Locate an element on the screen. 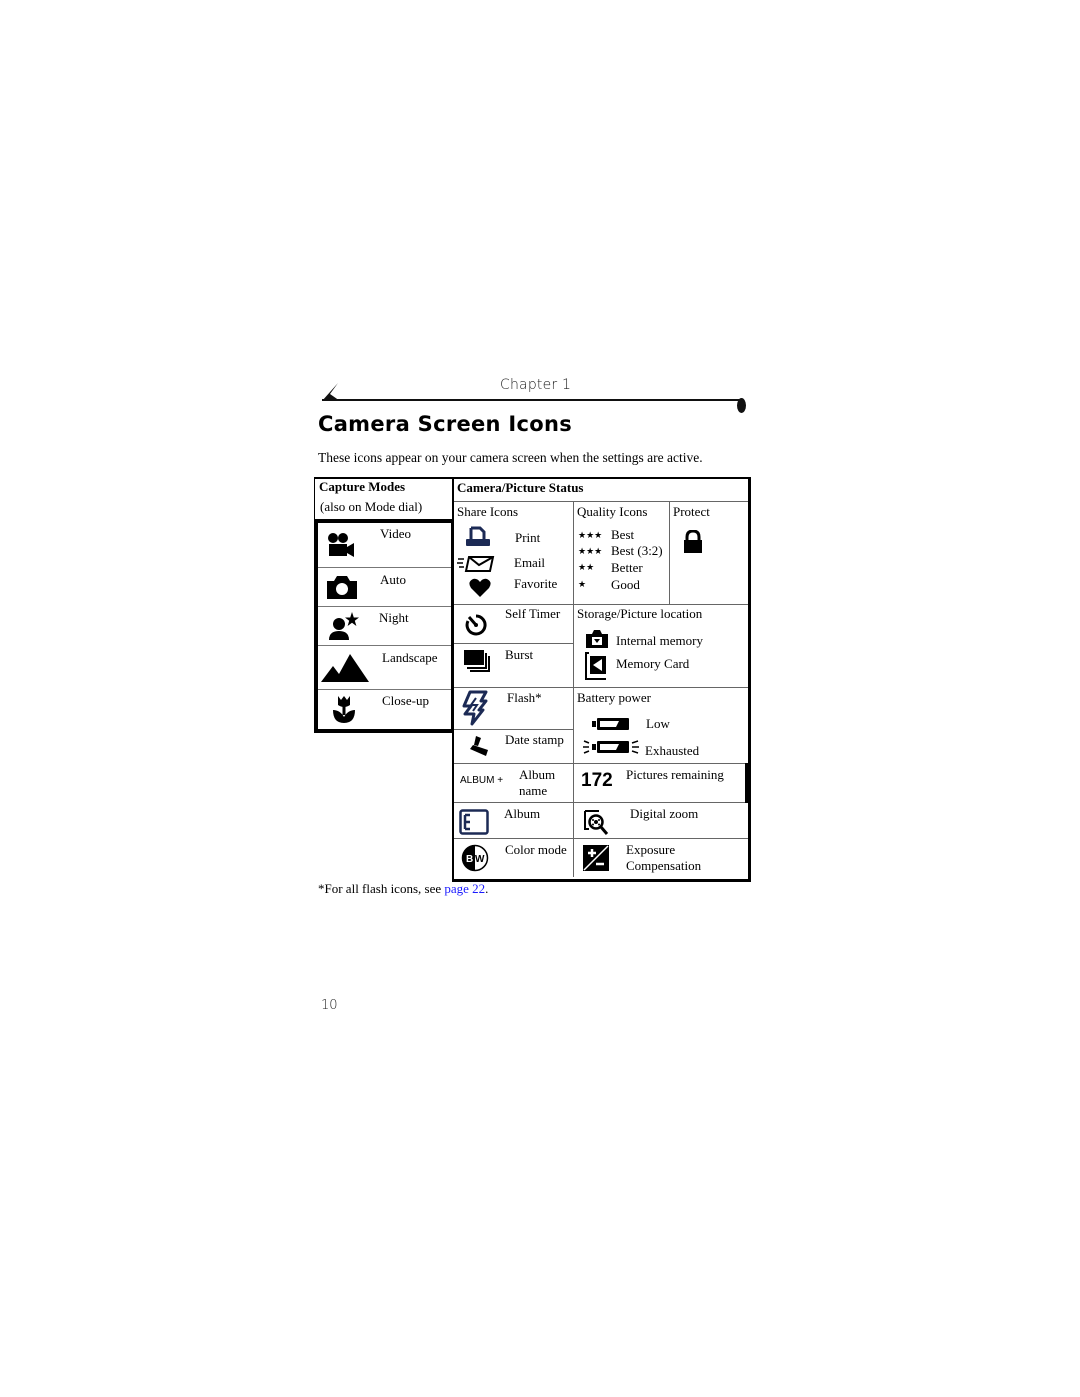 This screenshot has height=1397, width=1080. self-timer-label: Self Timer is located at coordinates (533, 613).